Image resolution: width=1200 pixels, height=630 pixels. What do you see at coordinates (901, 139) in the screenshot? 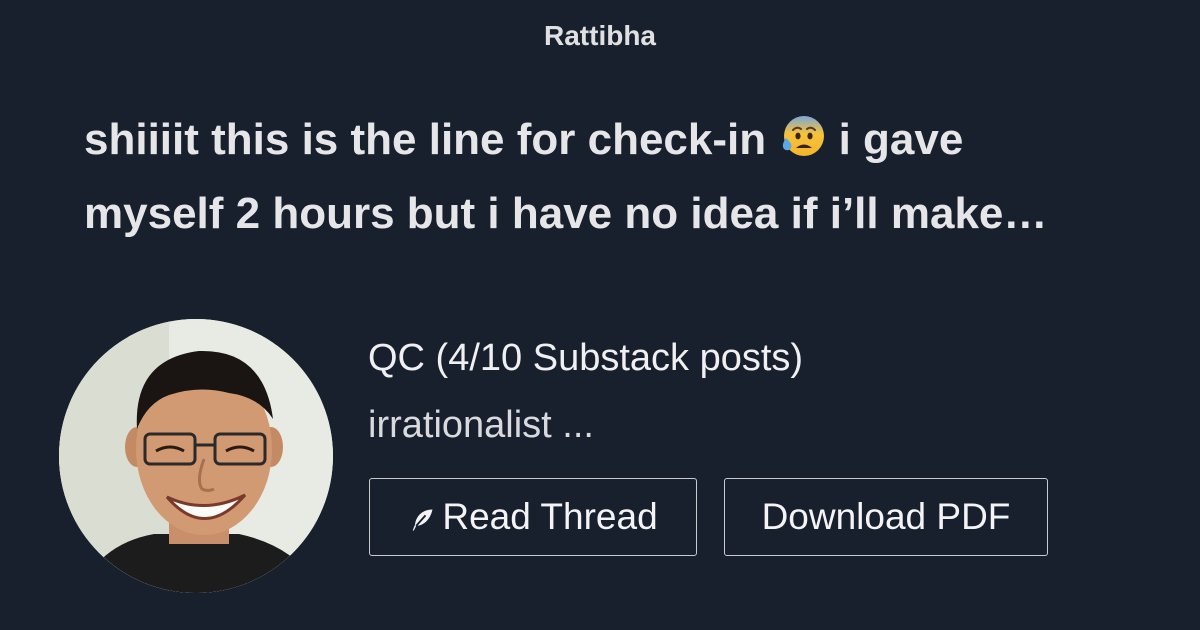
I see `thread-title-part-2: i gave` at bounding box center [901, 139].